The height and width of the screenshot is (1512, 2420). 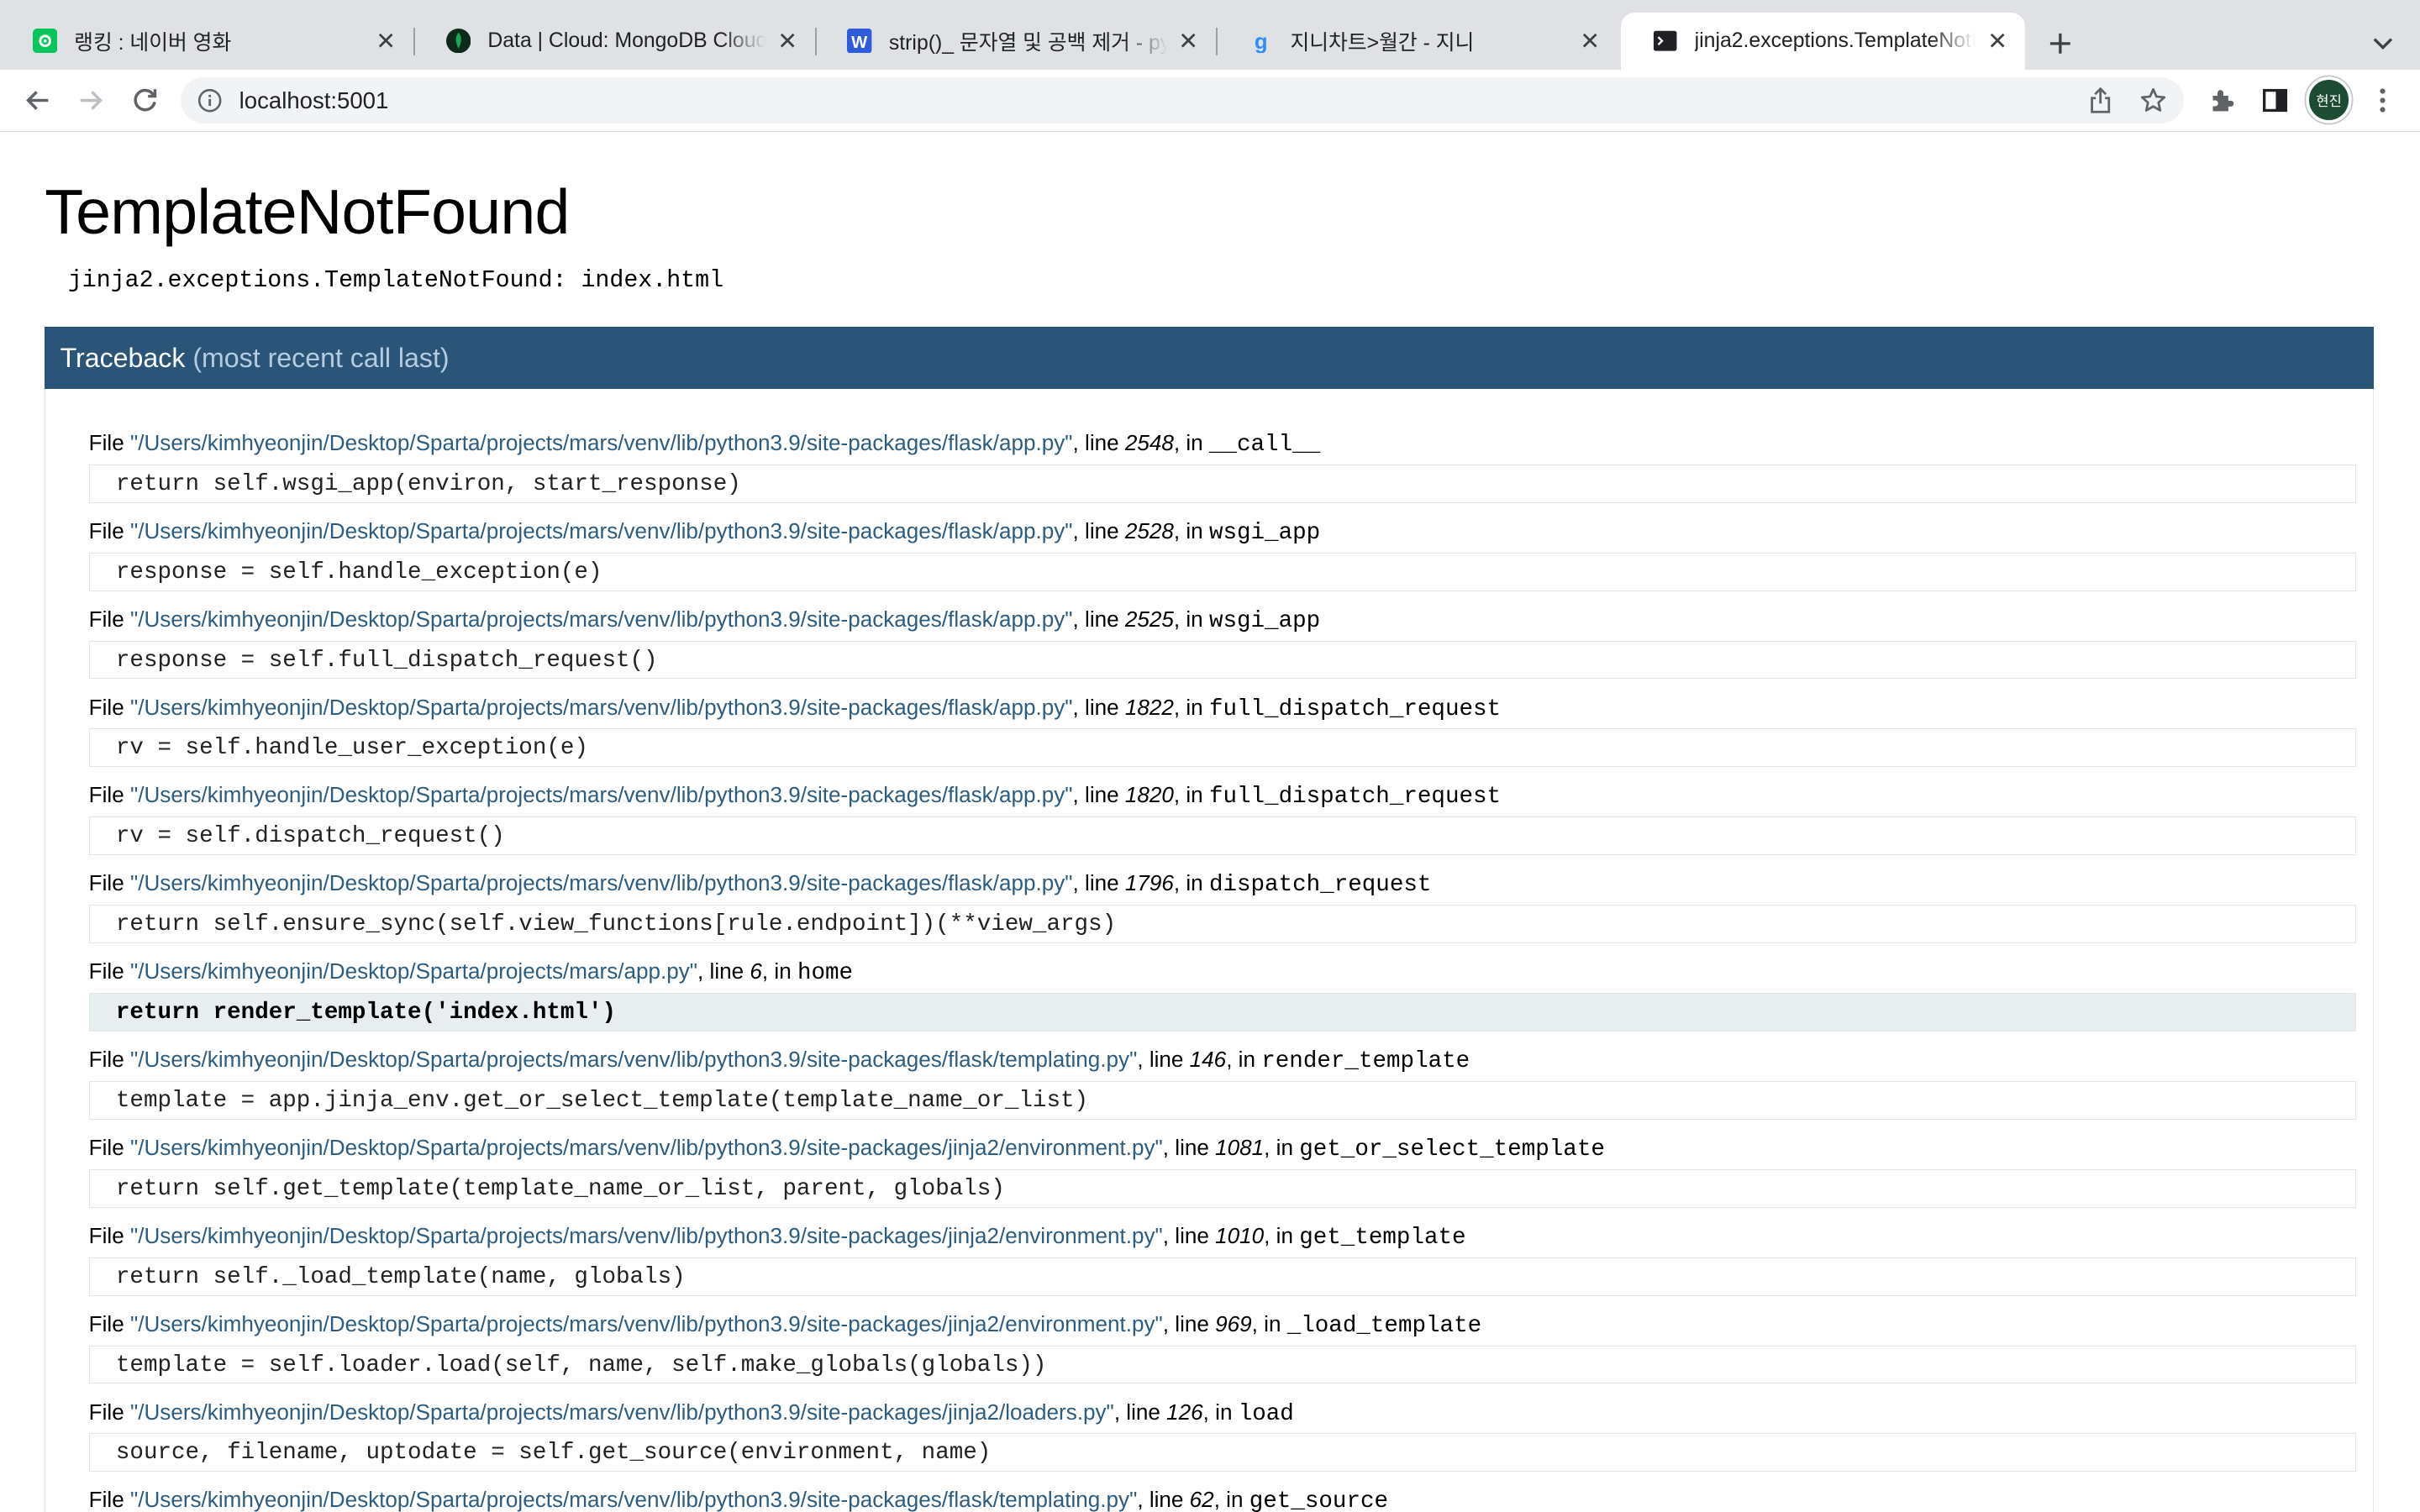 I want to click on frame-function: get_source, so click(x=1319, y=1500).